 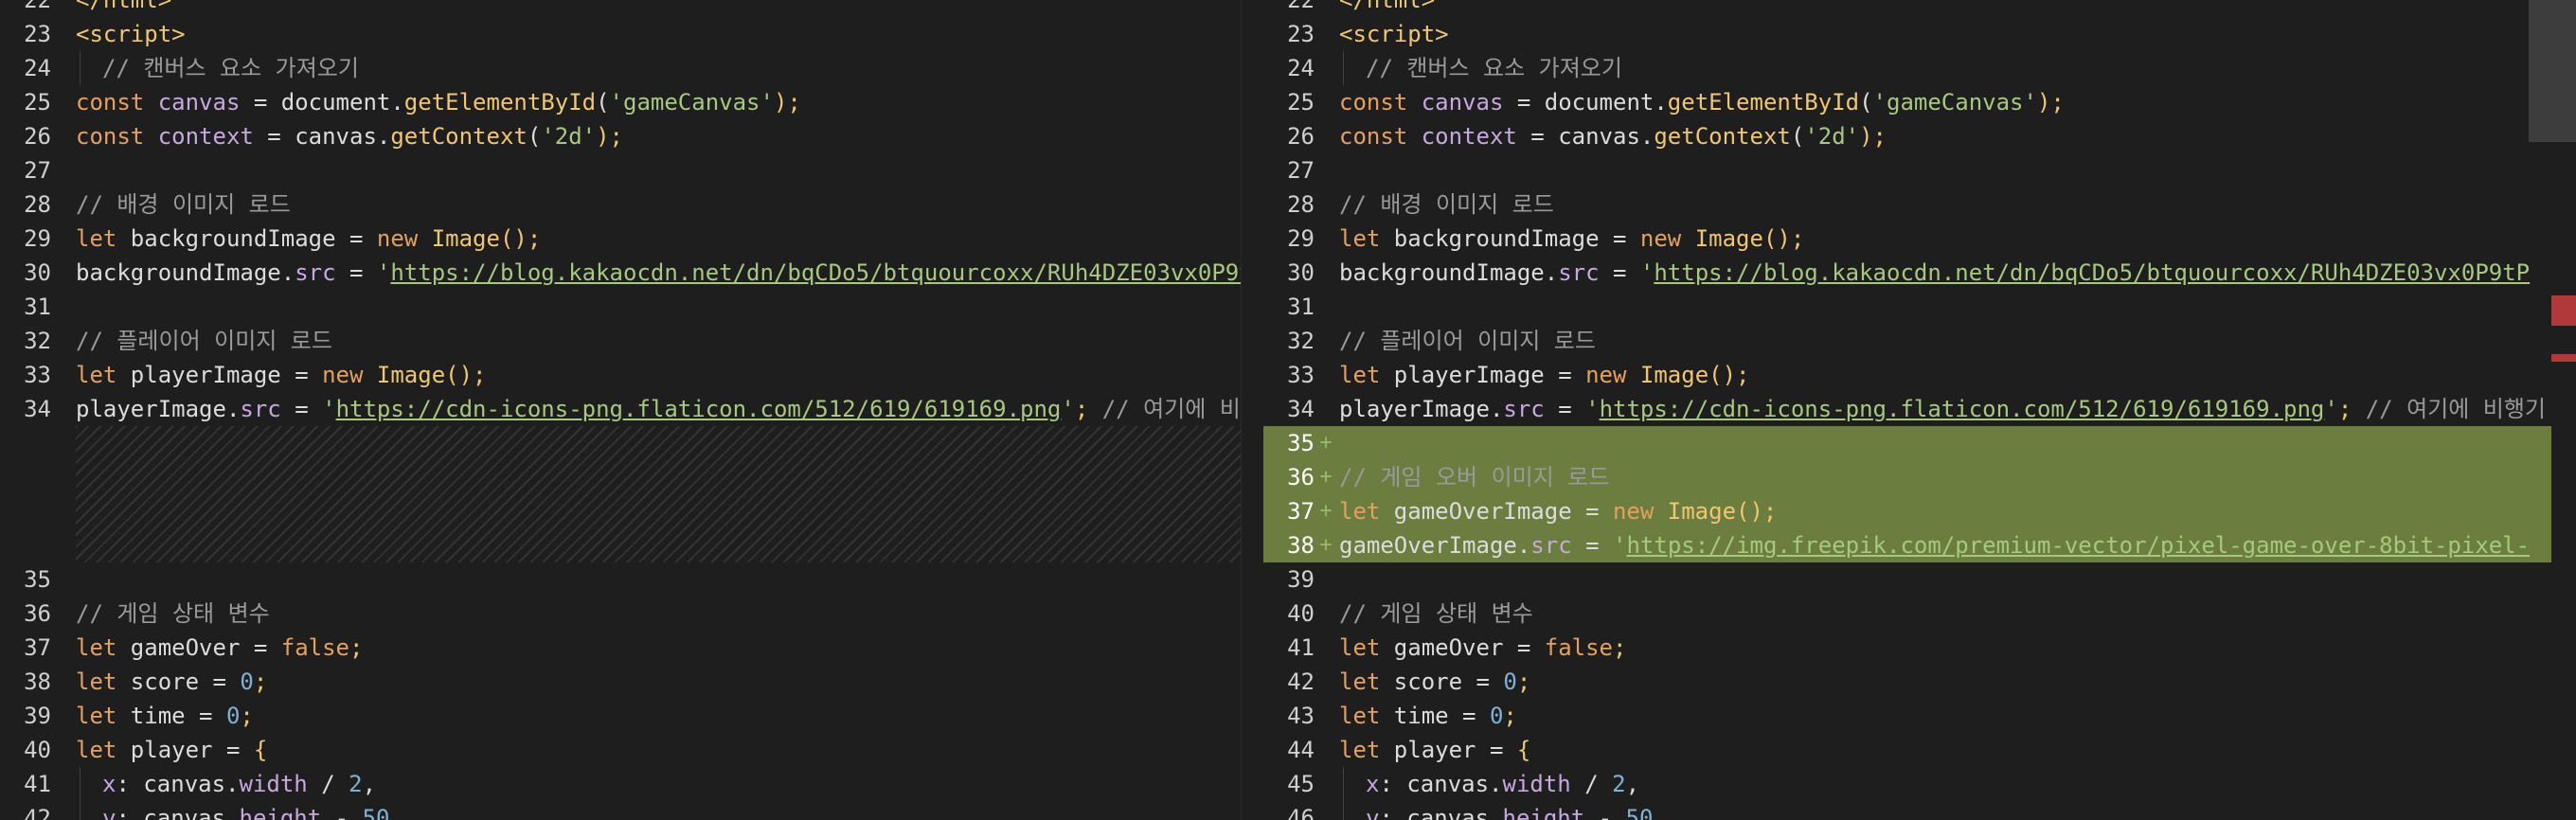 I want to click on line-content: // 플레이어 이미지 로드, so click(x=204, y=341).